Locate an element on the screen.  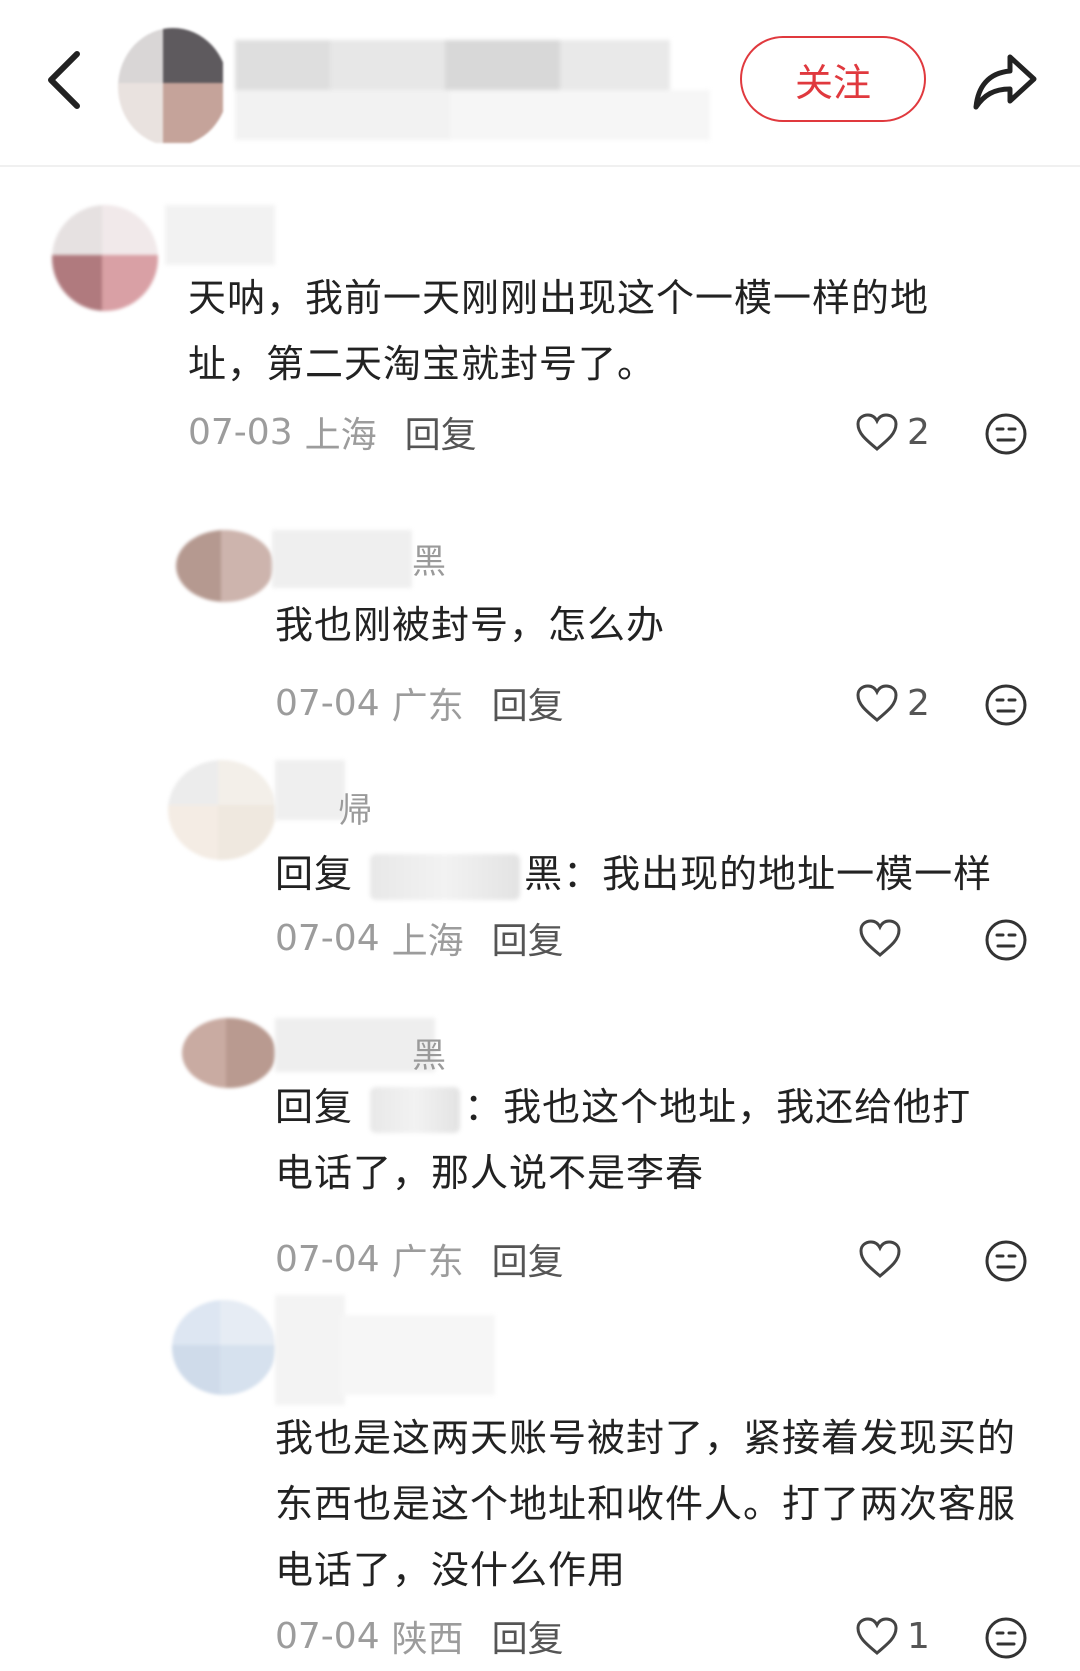
top-bar: 关注 is located at coordinates (540, 83).